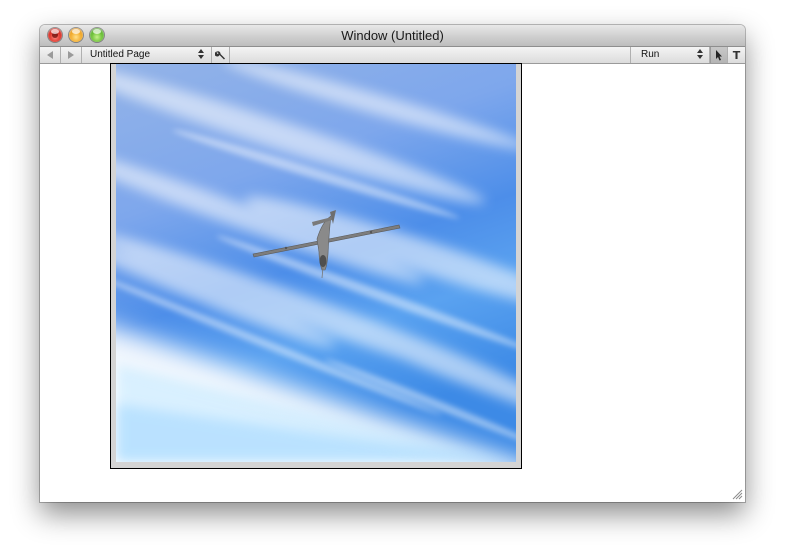 This screenshot has width=785, height=558. I want to click on inspector-button, so click(221, 55).